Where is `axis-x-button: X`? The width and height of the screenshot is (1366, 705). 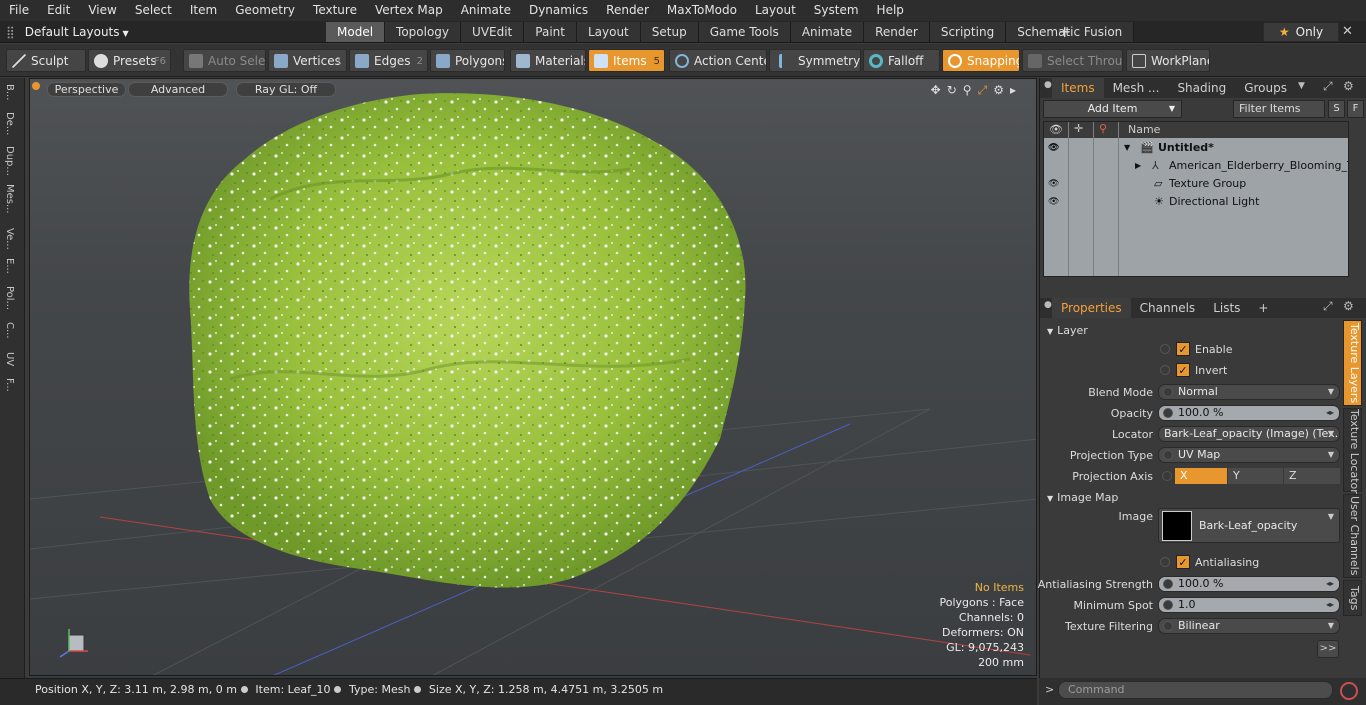
axis-x-button: X is located at coordinates (1201, 476).